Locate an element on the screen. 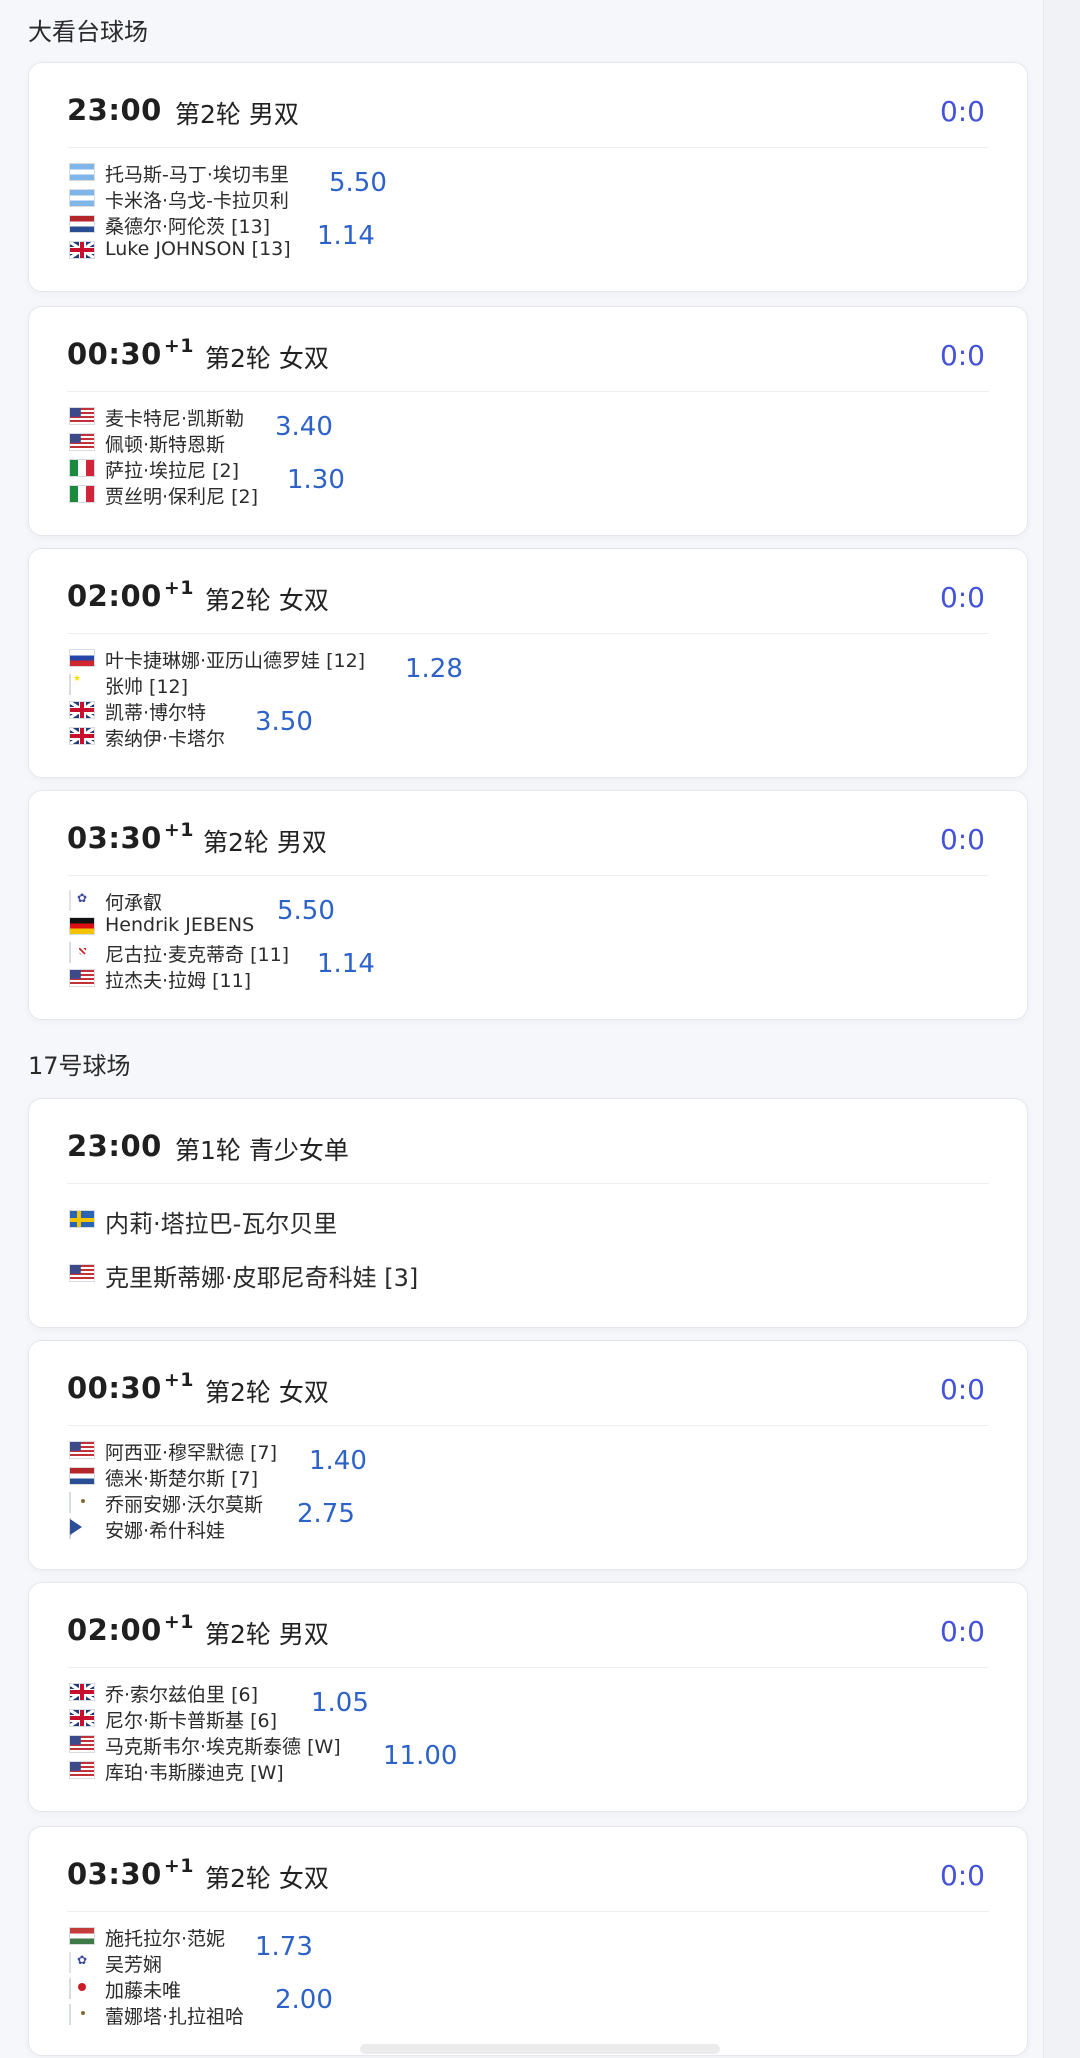  players: 施托拉尔·范妮 吴芳娴 加藤未唯 蕾娜塔·扎拉祖哈 is located at coordinates (156, 1975).